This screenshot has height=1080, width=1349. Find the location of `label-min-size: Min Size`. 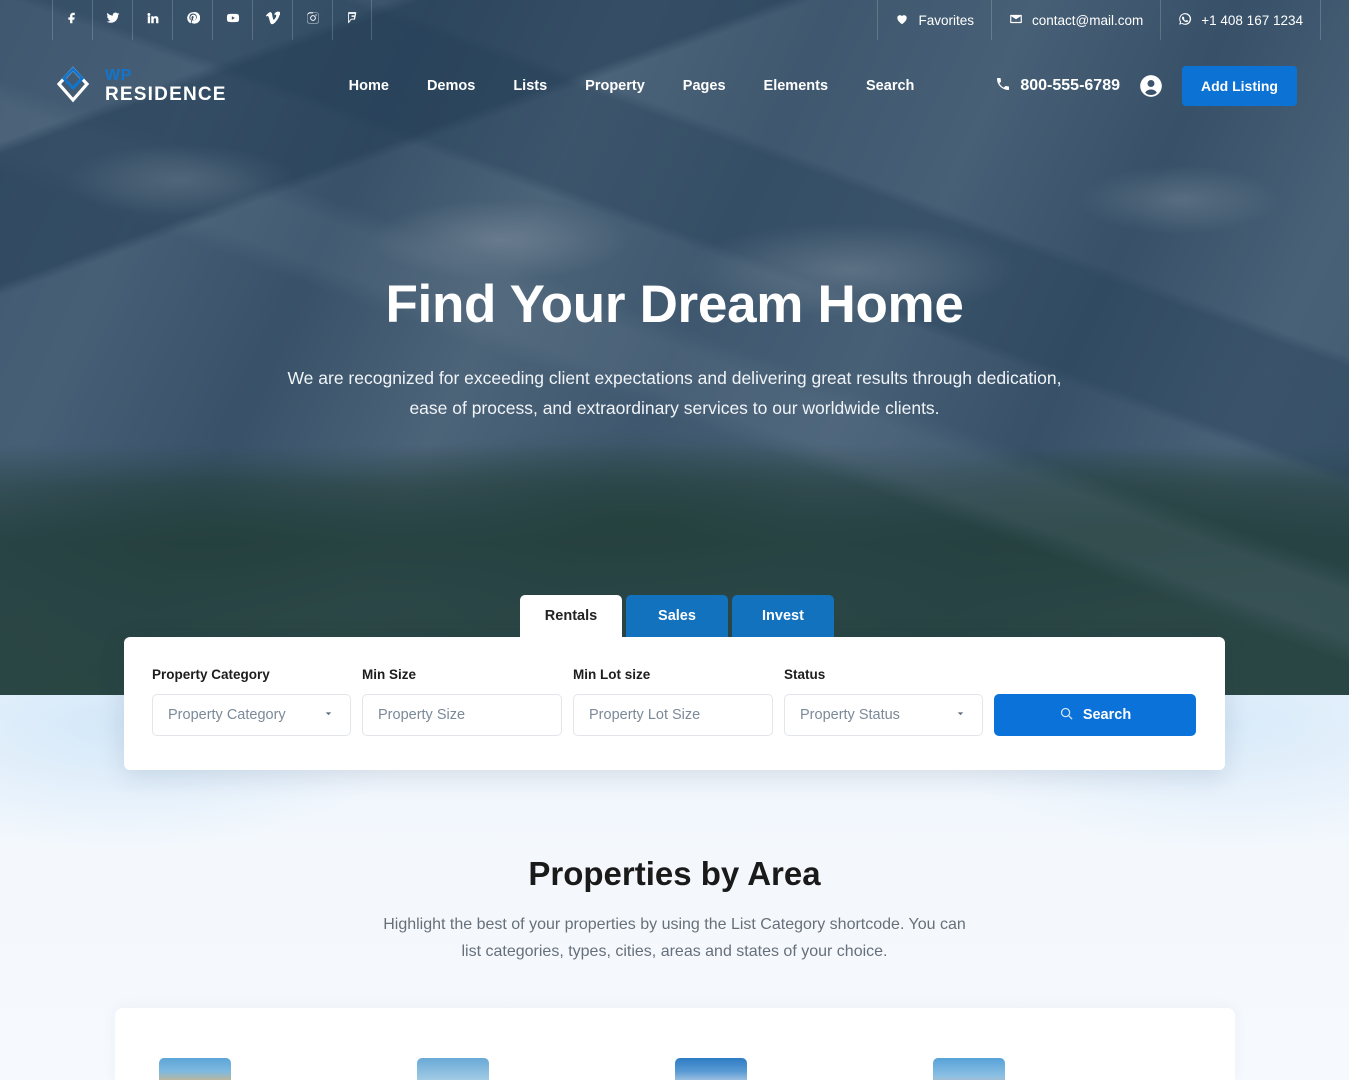

label-min-size: Min Size is located at coordinates (389, 674).